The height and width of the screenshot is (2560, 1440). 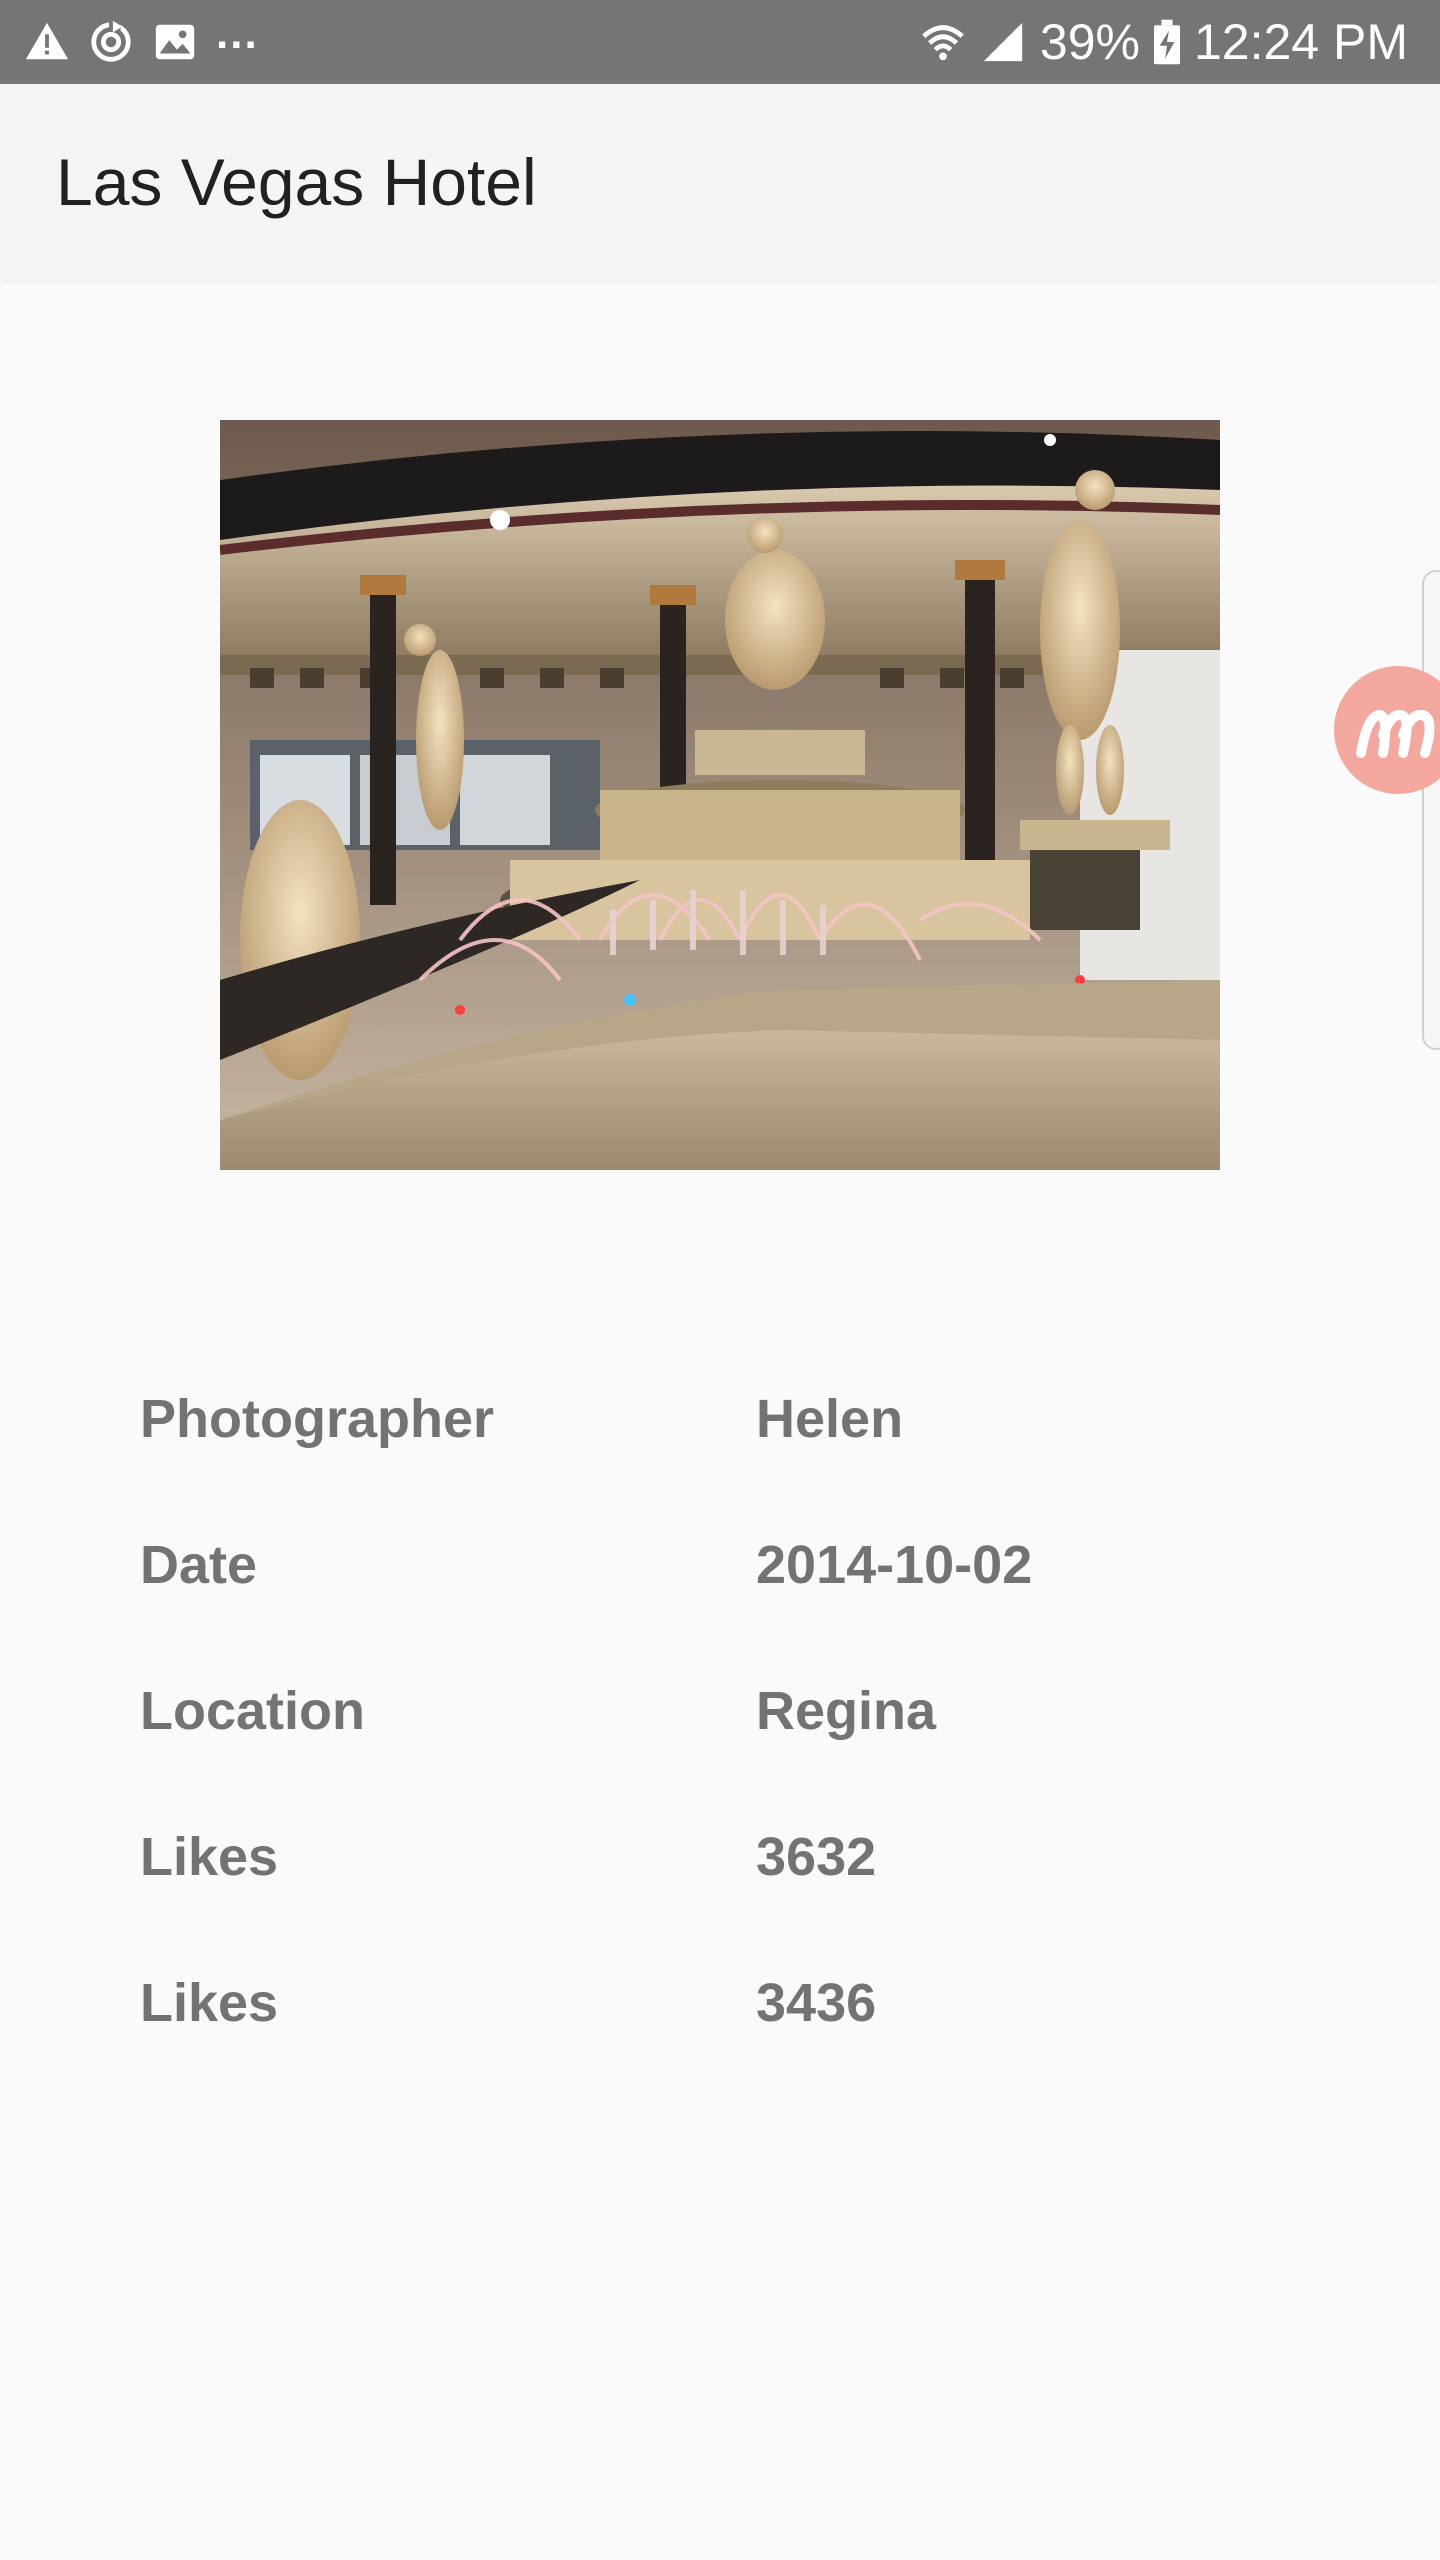 What do you see at coordinates (296, 182) in the screenshot?
I see `page-title: Las Vegas Hotel` at bounding box center [296, 182].